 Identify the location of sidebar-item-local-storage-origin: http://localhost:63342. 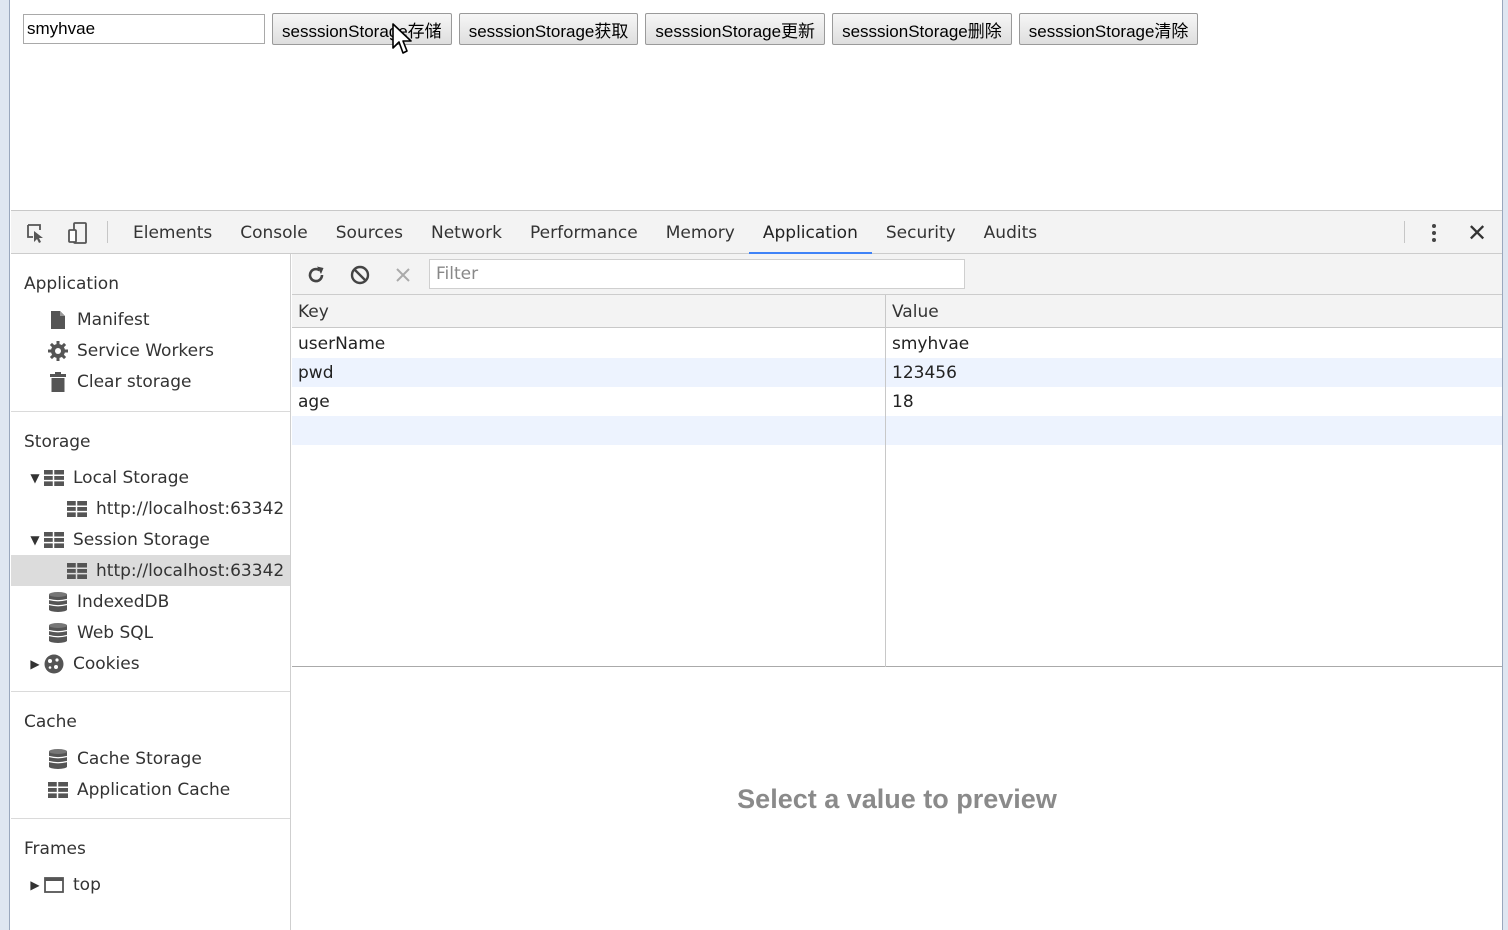
(150, 508).